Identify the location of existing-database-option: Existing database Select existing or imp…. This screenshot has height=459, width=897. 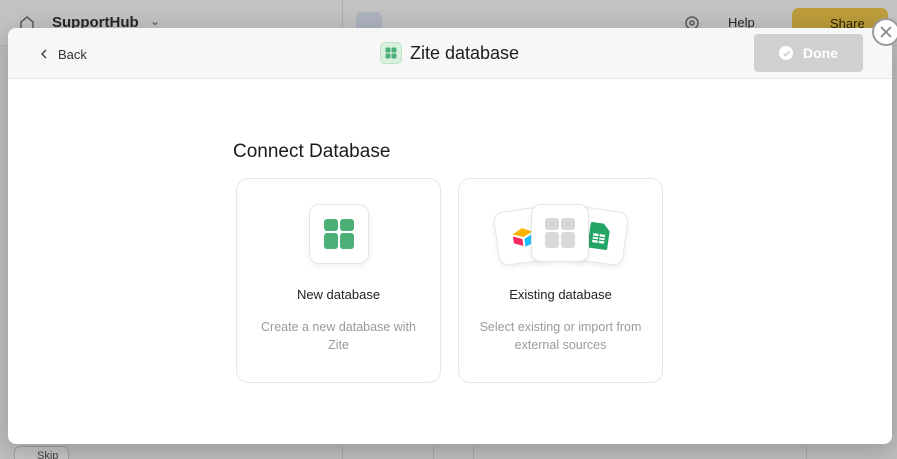
(560, 280).